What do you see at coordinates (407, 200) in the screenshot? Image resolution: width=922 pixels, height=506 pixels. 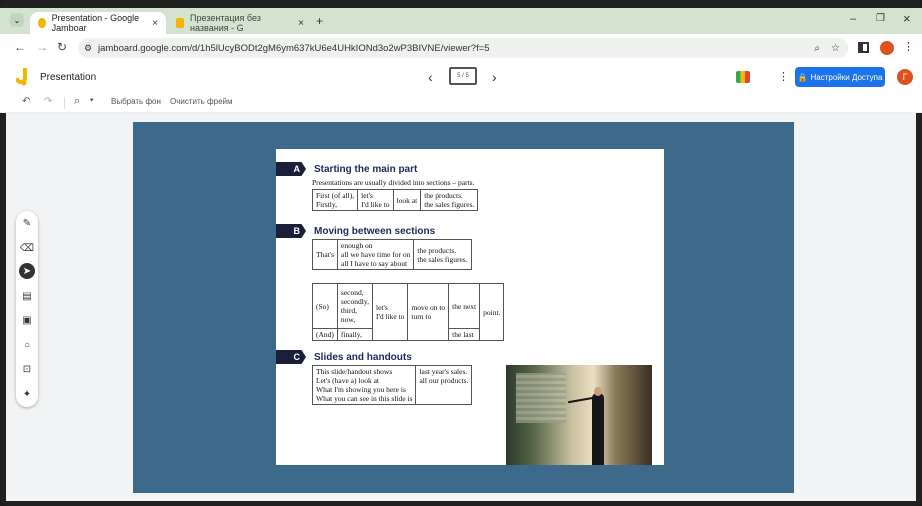 I see `table-cell: look at` at bounding box center [407, 200].